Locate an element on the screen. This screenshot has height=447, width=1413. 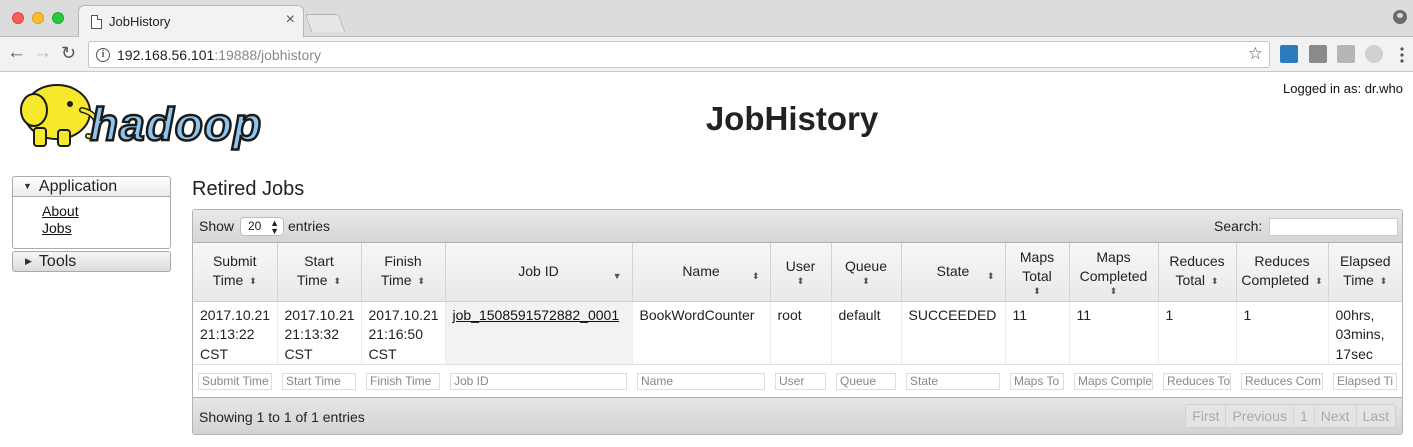
forward-arrow-icon: → is located at coordinates (42, 53).